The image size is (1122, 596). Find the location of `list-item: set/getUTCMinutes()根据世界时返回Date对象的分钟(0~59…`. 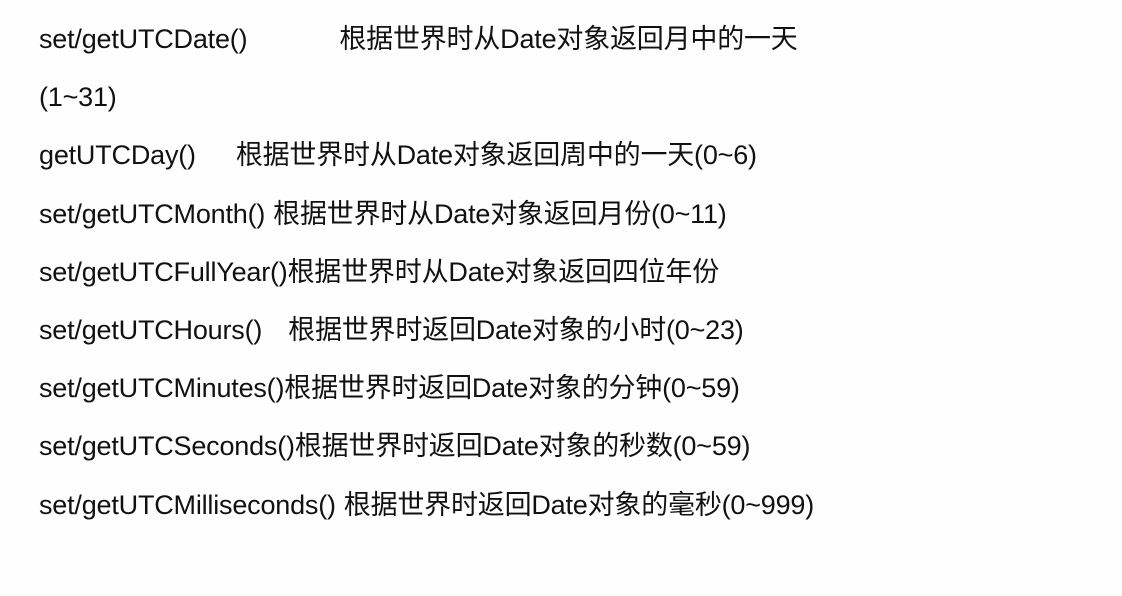

list-item: set/getUTCMinutes()根据世界时返回Date对象的分钟(0~59… is located at coordinates (569, 396).